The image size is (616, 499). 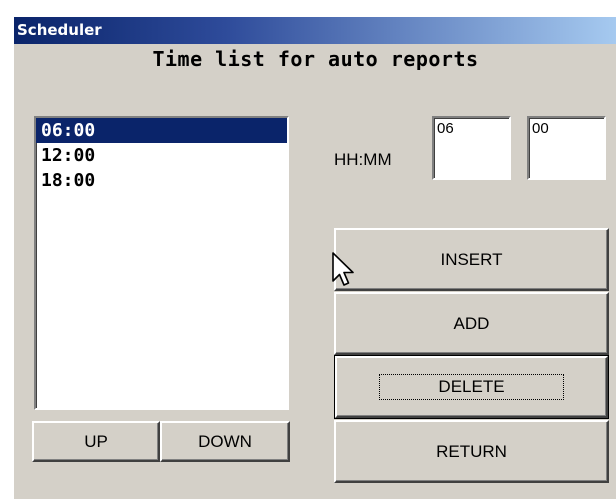 I want to click on insert-button-label: INSERT, so click(x=471, y=259).